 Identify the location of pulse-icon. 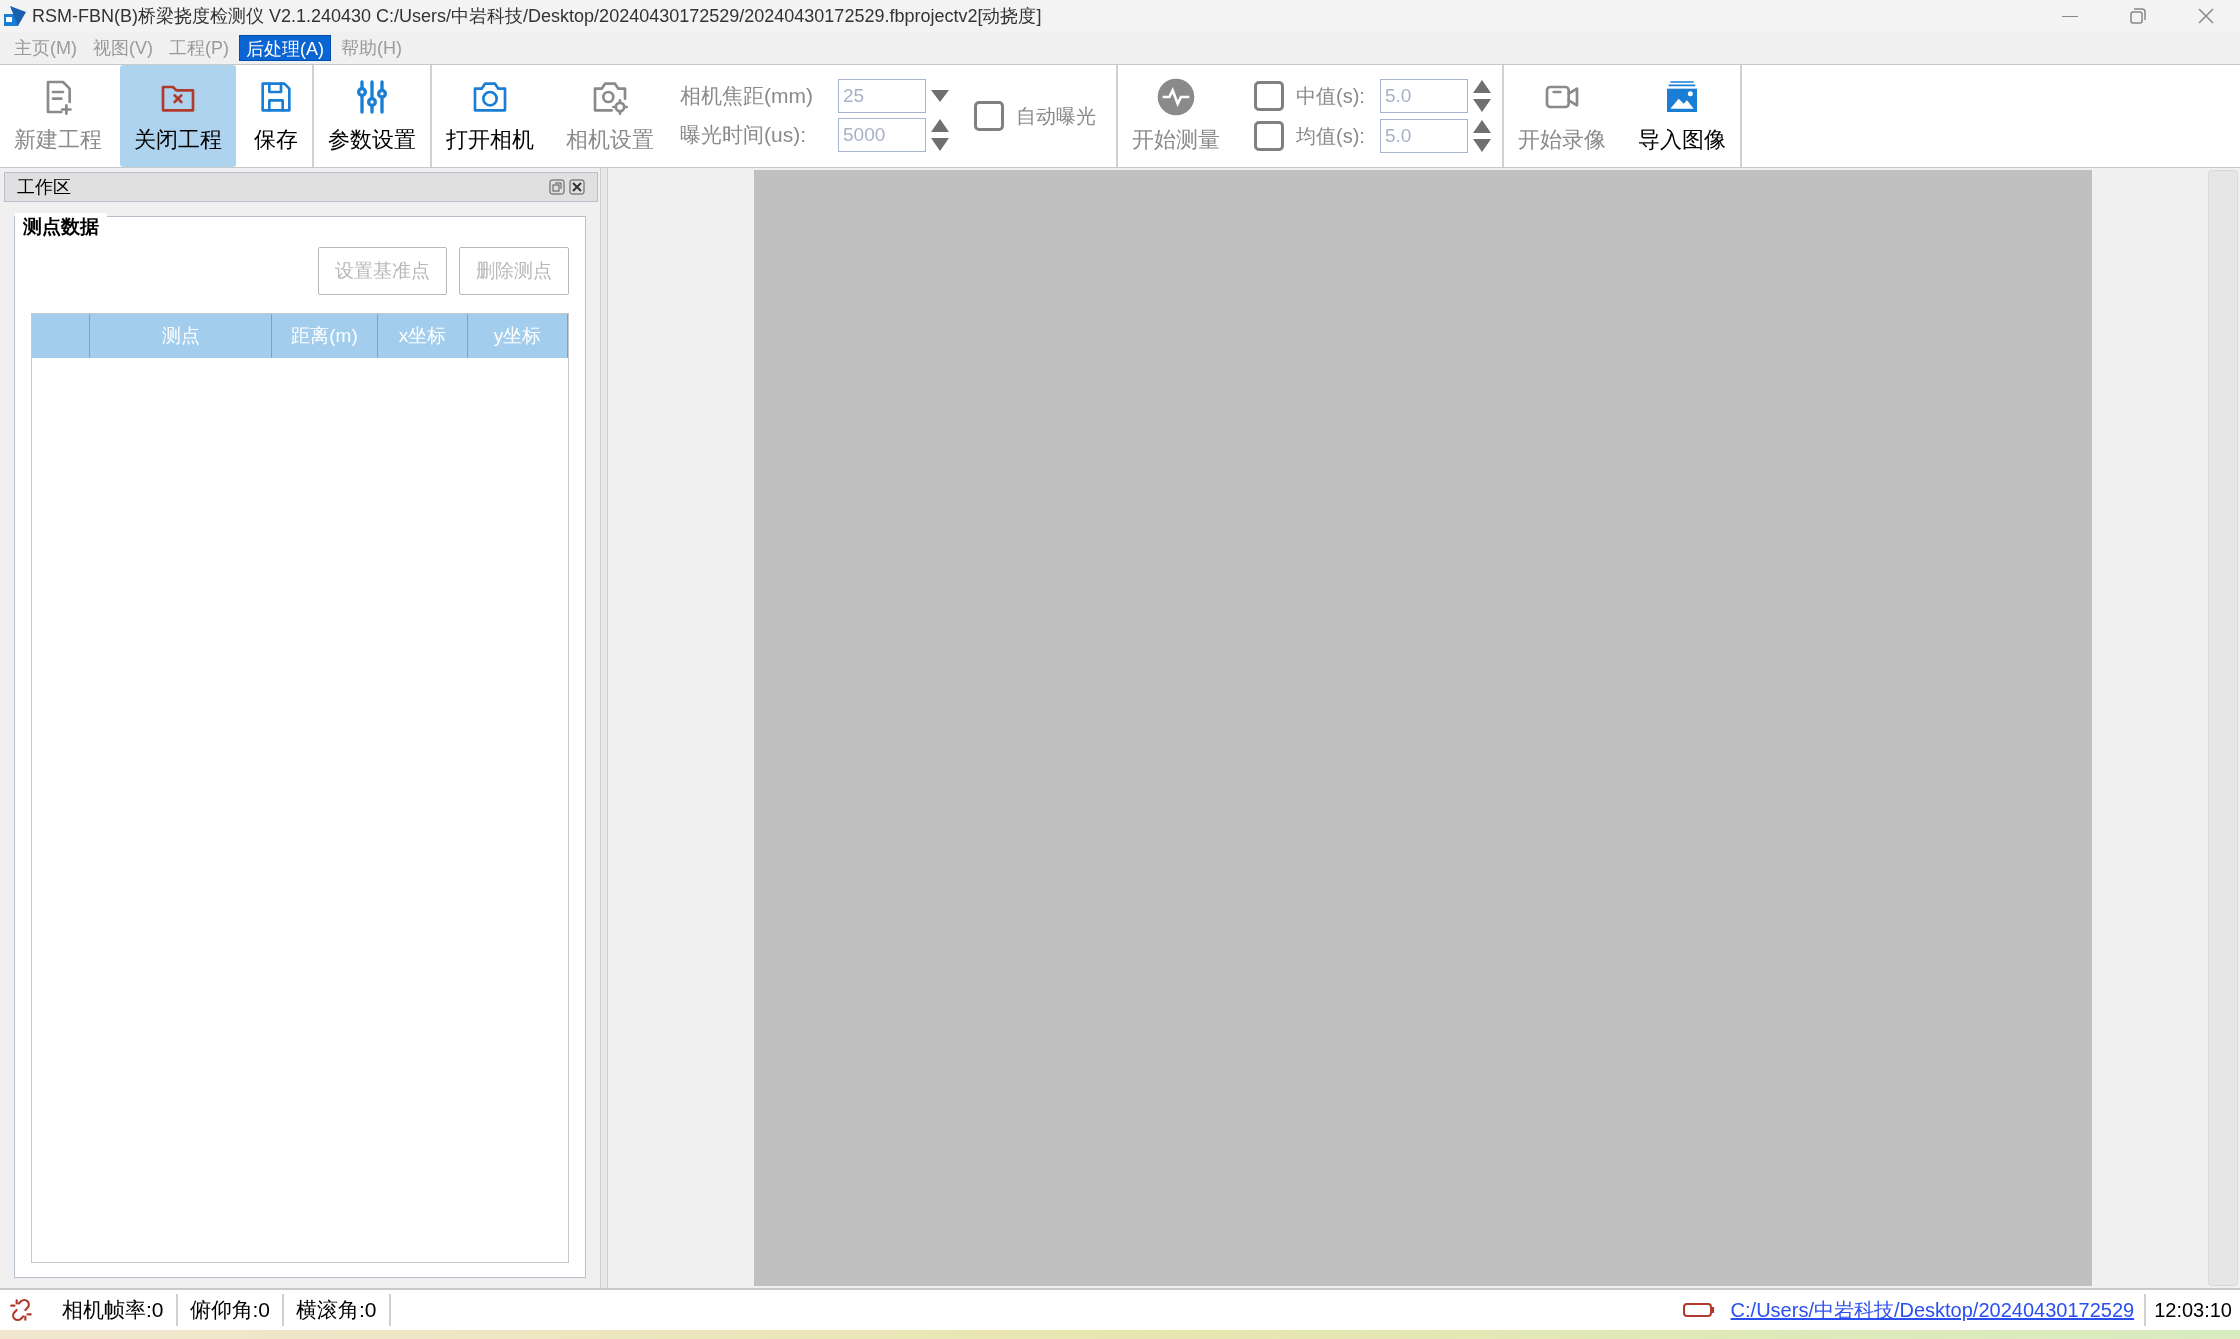
(1176, 96).